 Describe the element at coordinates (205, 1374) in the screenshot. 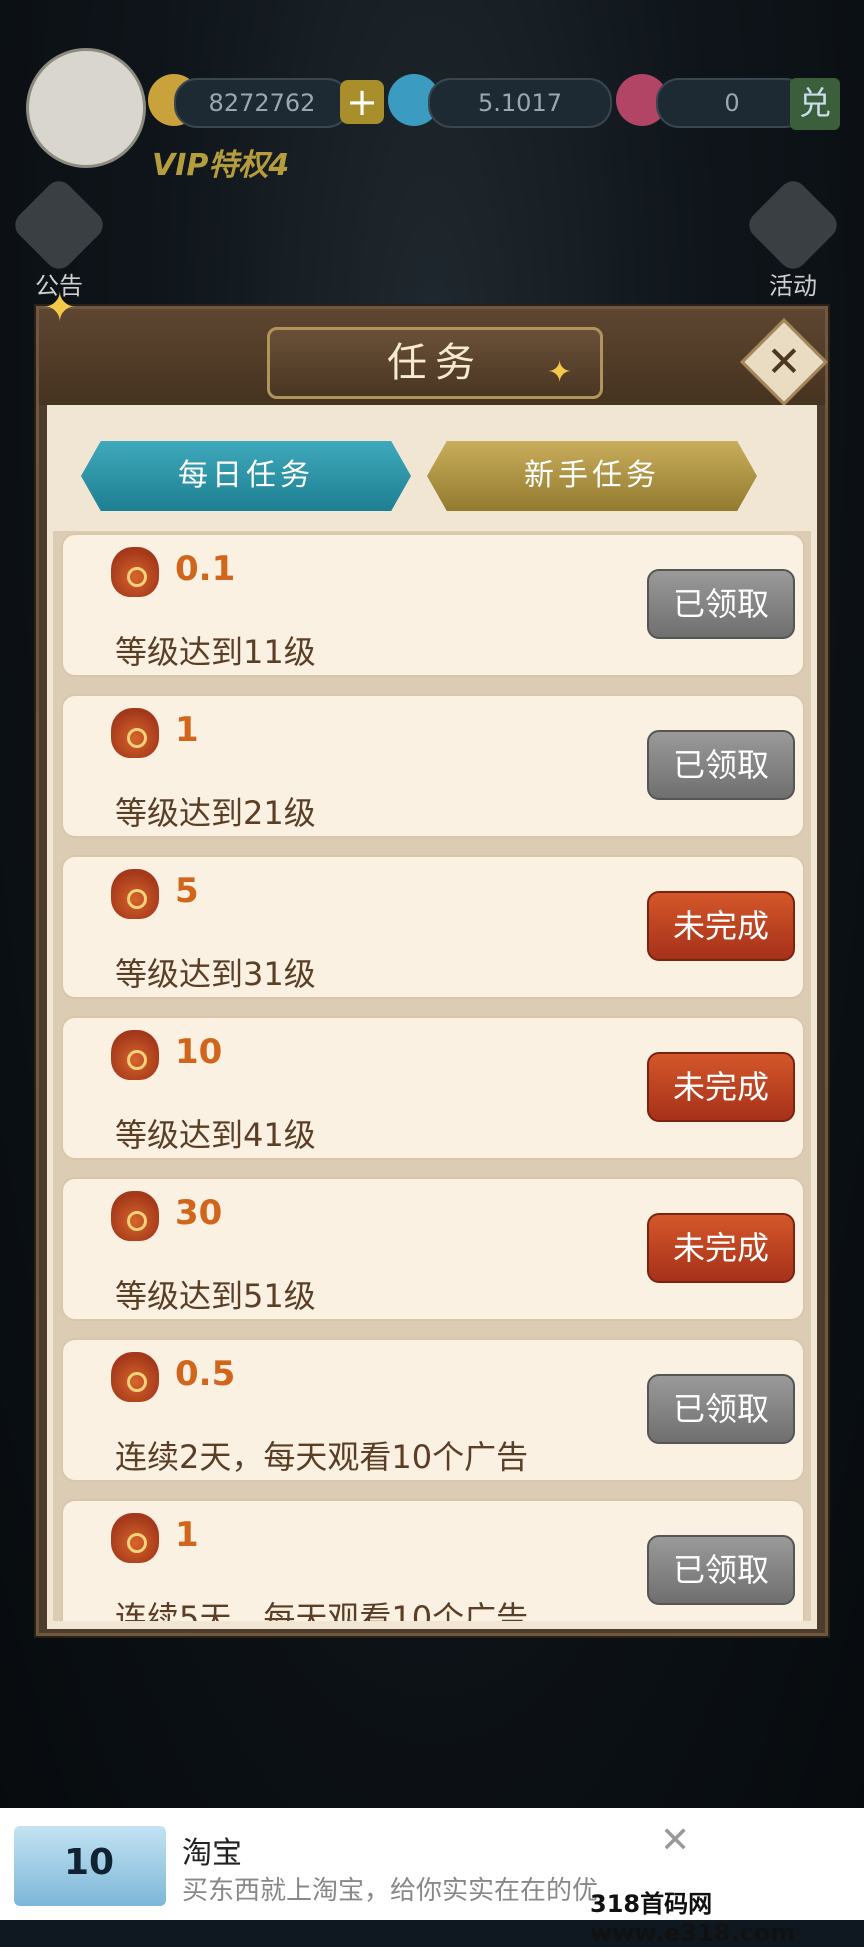

I see `task-reward: 0.5` at that location.